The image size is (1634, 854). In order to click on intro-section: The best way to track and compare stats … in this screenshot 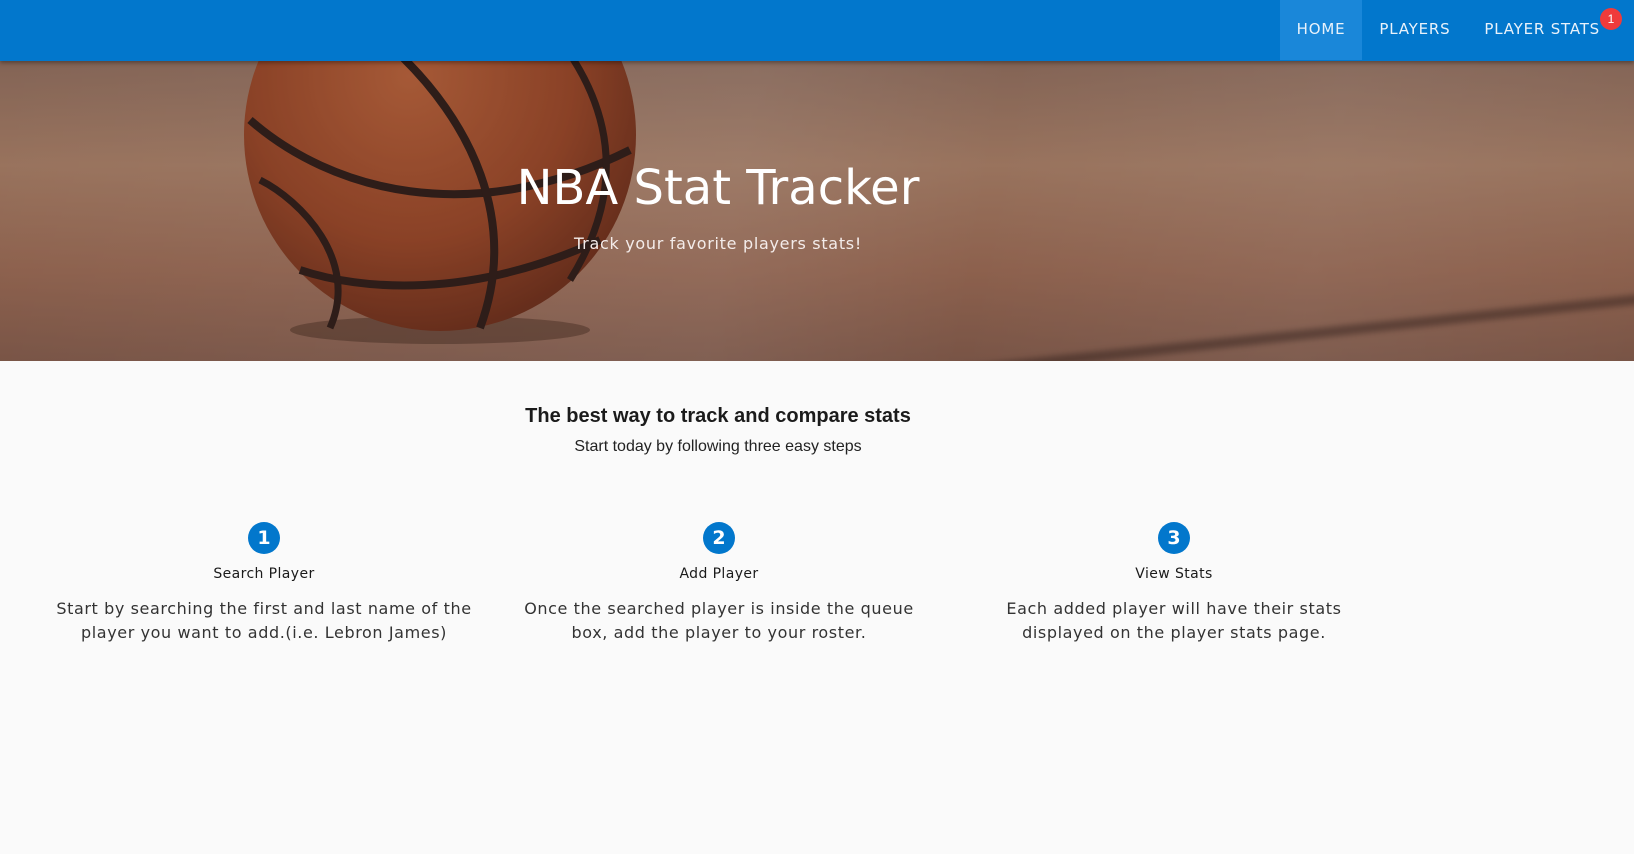, I will do `click(718, 430)`.